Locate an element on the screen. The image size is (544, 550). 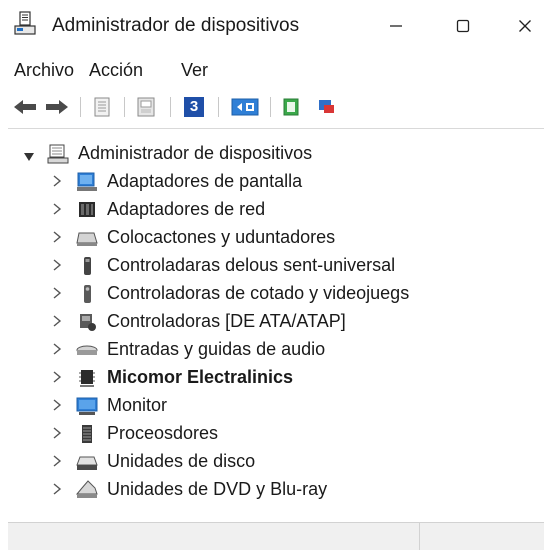
help-button: 3 is located at coordinates (194, 107).